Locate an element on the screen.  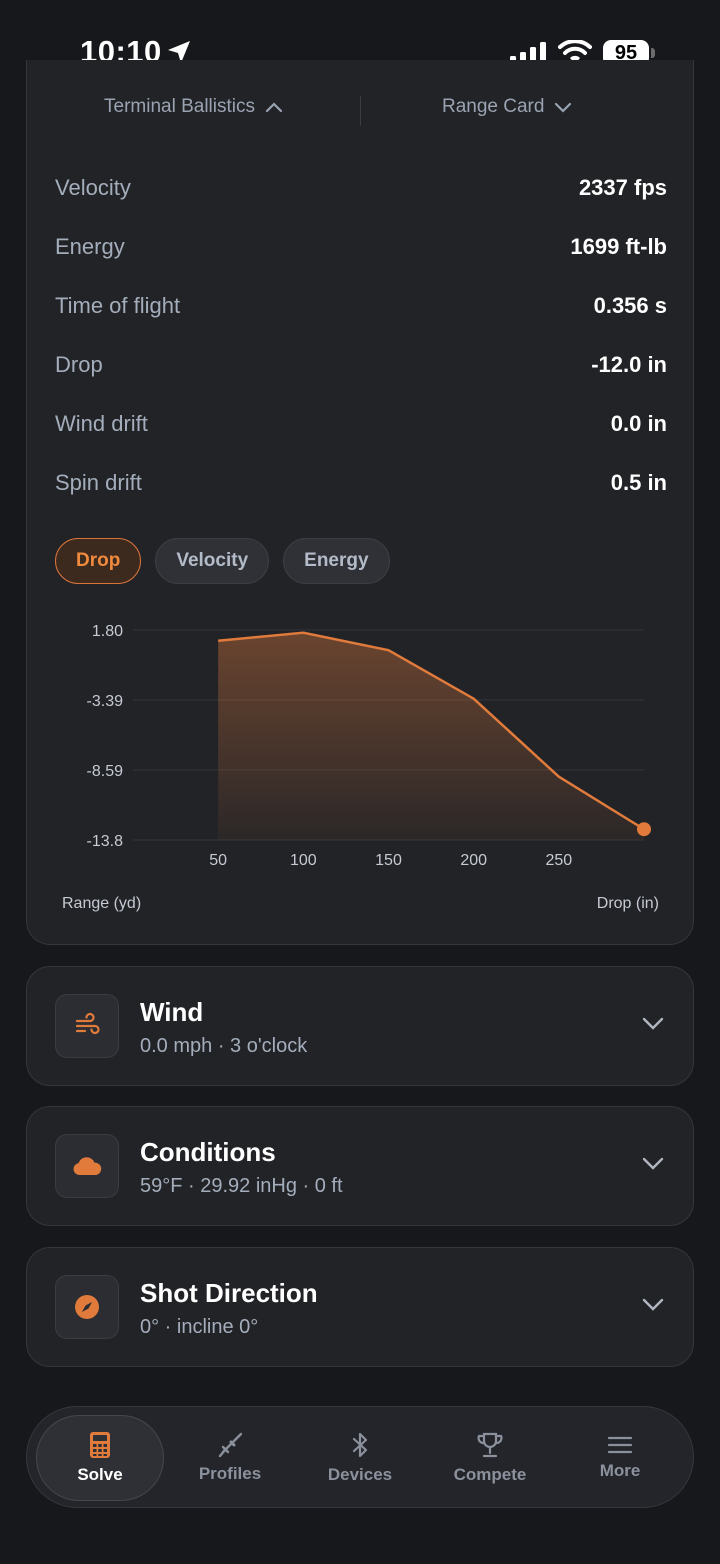
stat-row-spin-drift: Spin drift 0.5 in is located at coordinates (361, 483).